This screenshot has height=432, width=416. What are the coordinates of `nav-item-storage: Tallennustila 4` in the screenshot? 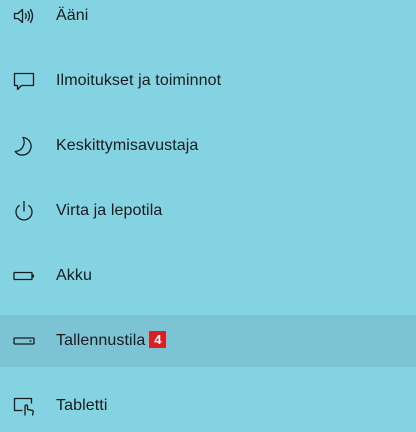 It's located at (208, 341).